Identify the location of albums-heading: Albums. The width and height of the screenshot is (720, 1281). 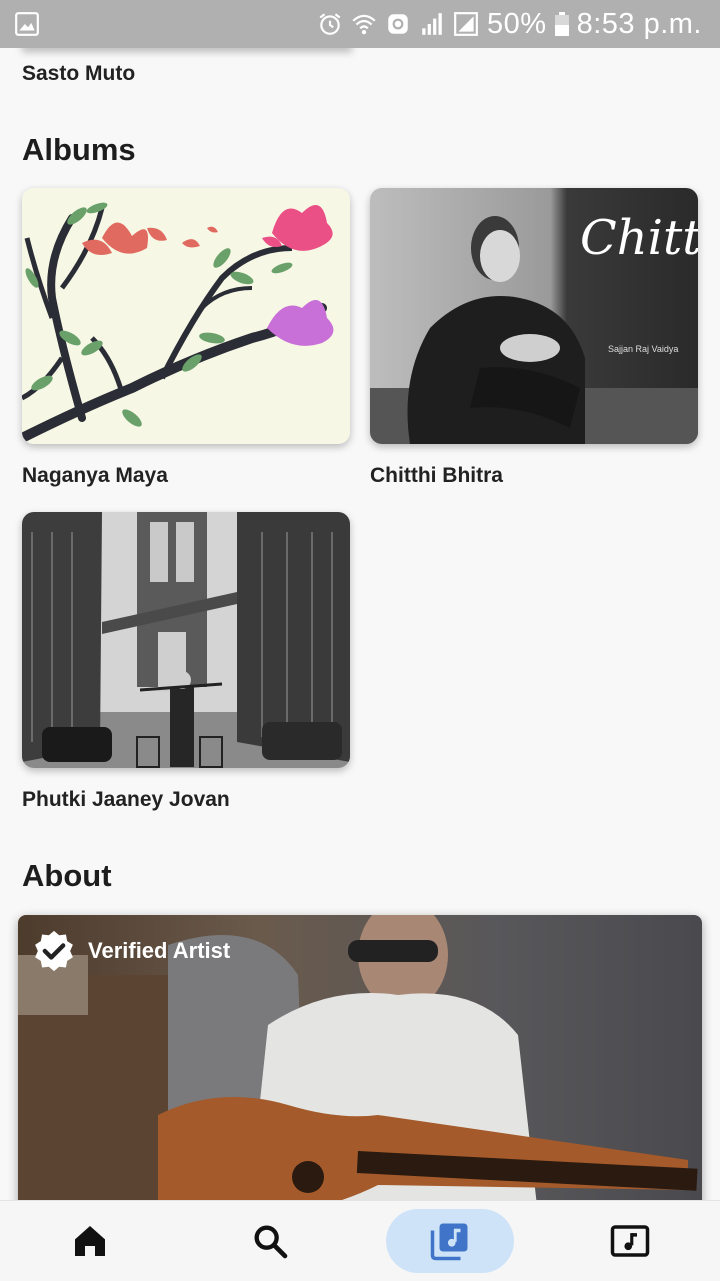
(79, 149).